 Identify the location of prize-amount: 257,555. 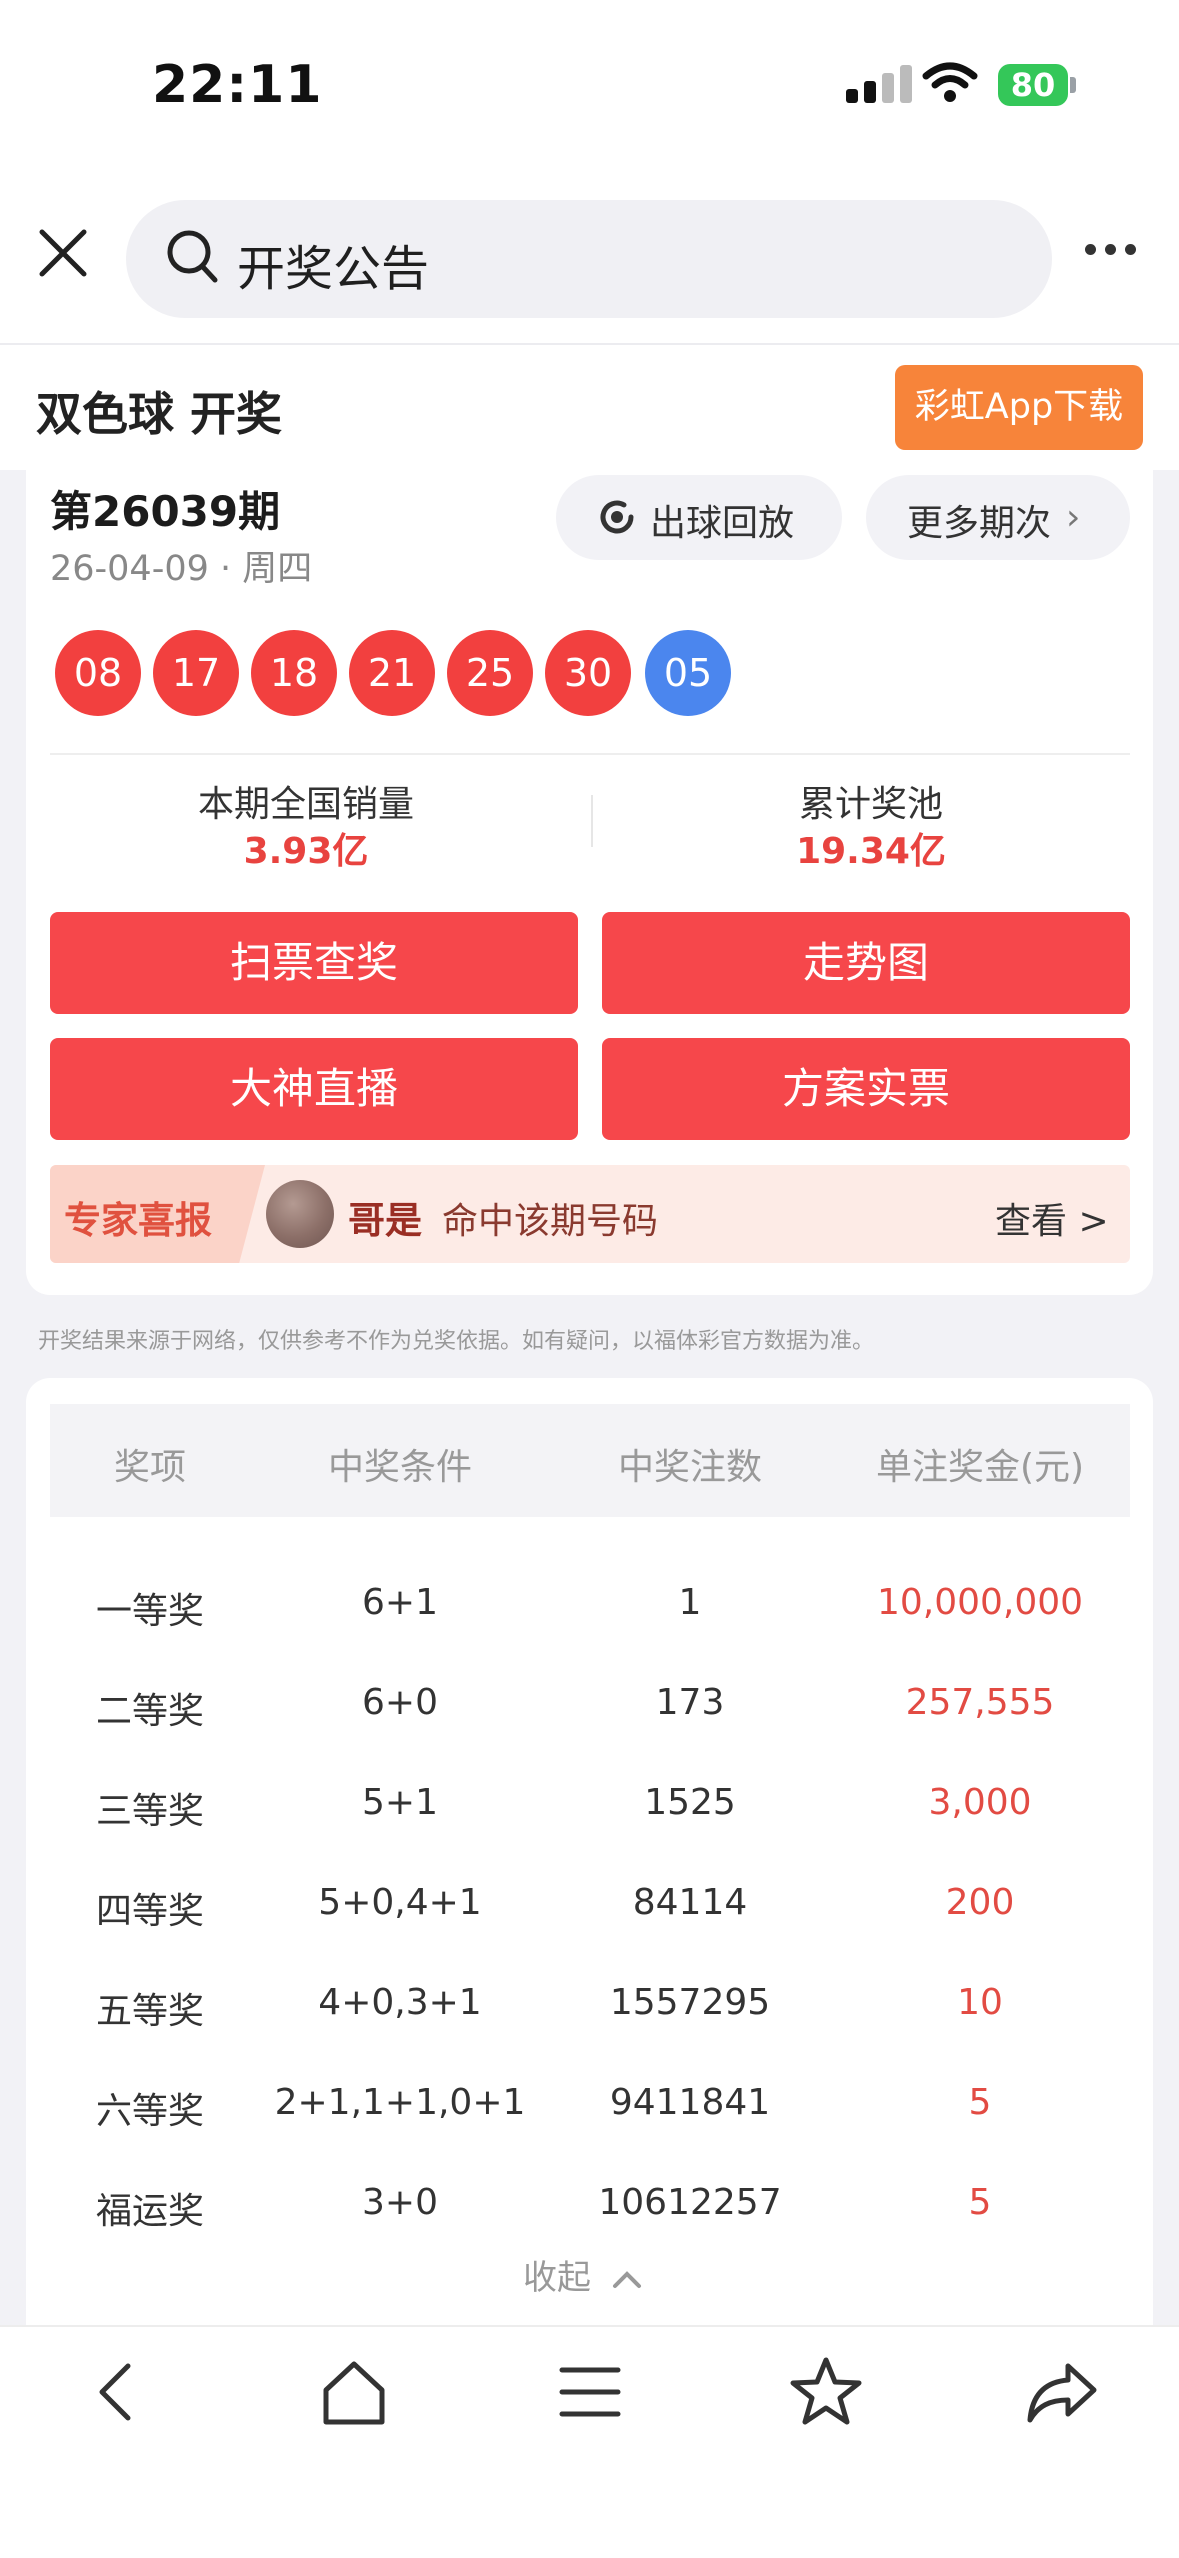
(980, 1702).